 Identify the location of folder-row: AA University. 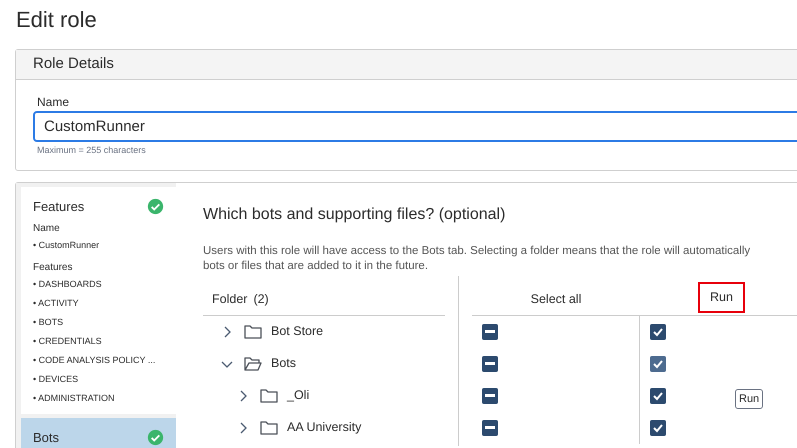
(324, 428).